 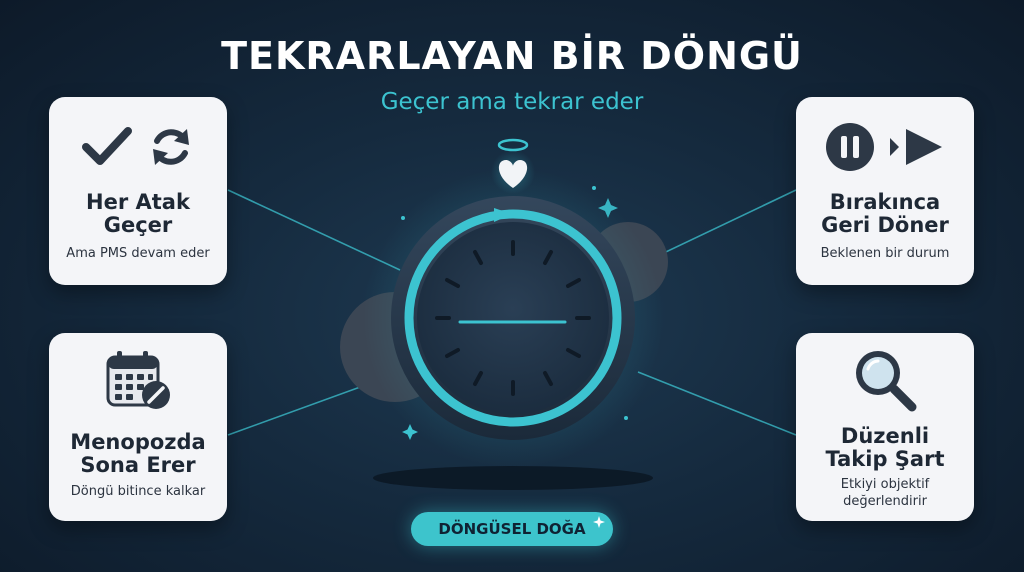 What do you see at coordinates (512, 529) in the screenshot?
I see `cyclic-nature-badge: DÖNGÜSEL DOĞA` at bounding box center [512, 529].